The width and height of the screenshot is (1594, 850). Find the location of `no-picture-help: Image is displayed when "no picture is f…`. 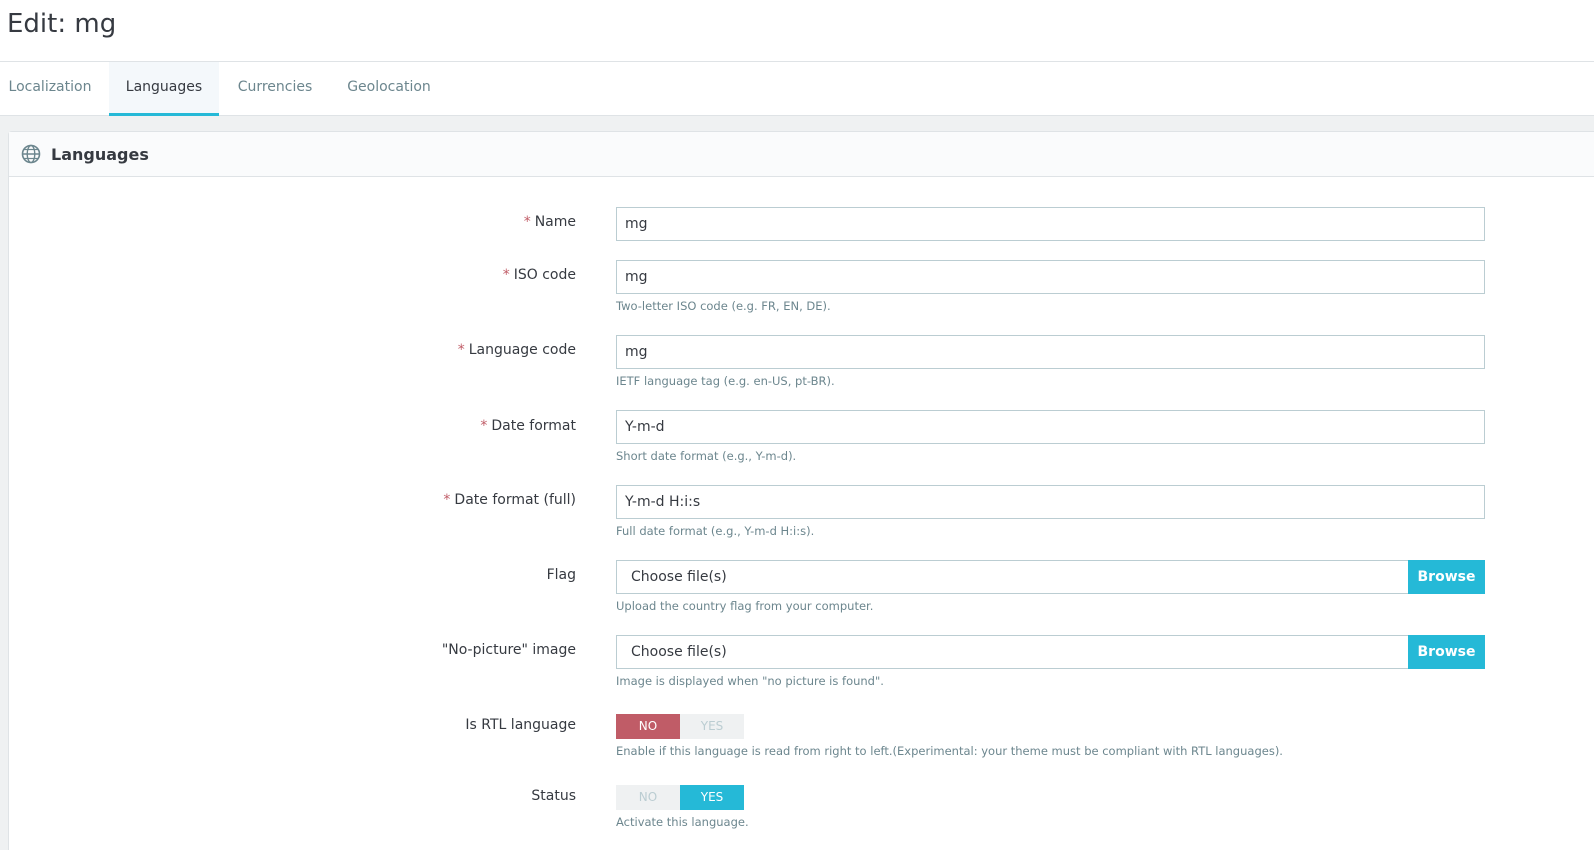

no-picture-help: Image is displayed when "no picture is f… is located at coordinates (750, 681).